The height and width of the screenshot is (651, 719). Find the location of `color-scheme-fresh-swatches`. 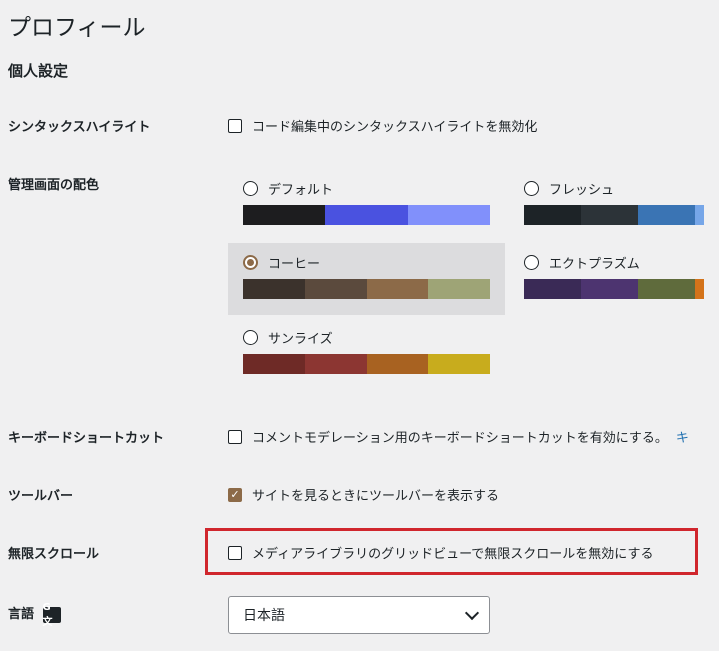

color-scheme-fresh-swatches is located at coordinates (614, 215).